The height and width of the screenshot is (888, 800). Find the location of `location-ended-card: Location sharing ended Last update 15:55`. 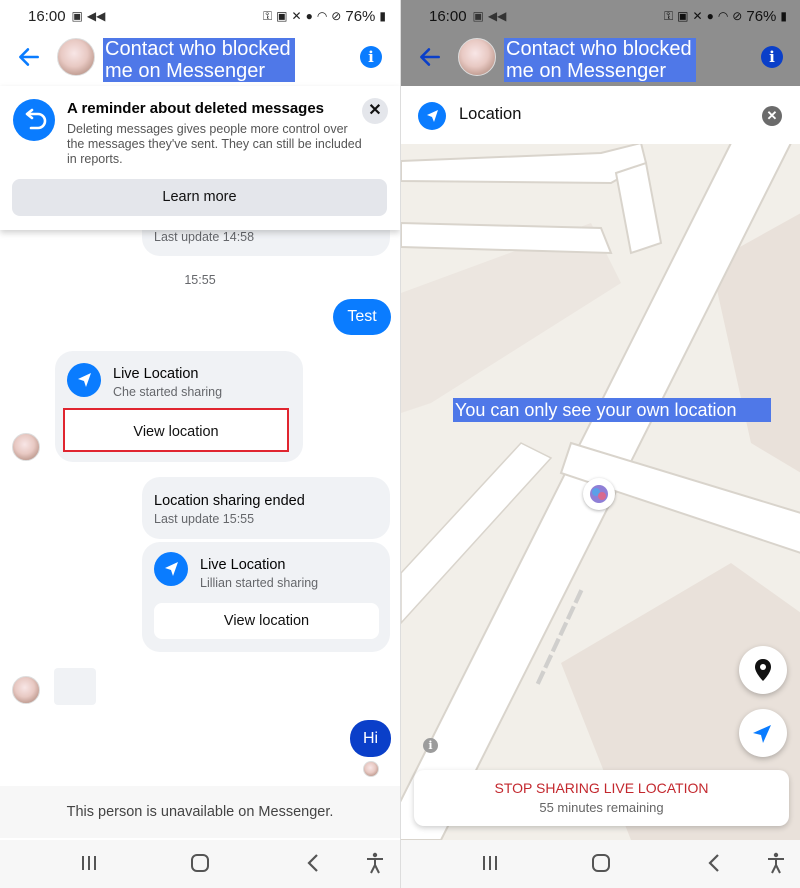

location-ended-card: Location sharing ended Last update 15:55 is located at coordinates (266, 508).